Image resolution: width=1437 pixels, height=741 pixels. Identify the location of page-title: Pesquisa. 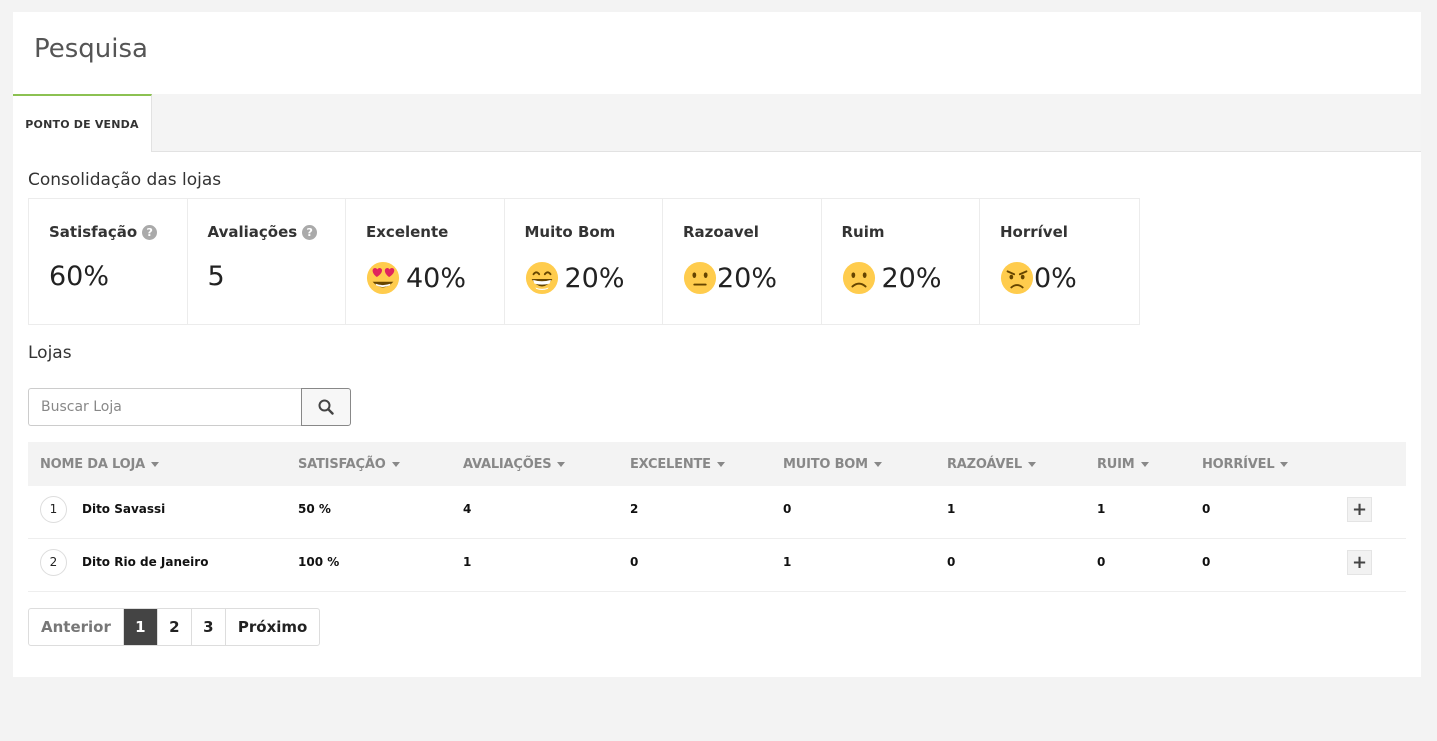
(91, 49).